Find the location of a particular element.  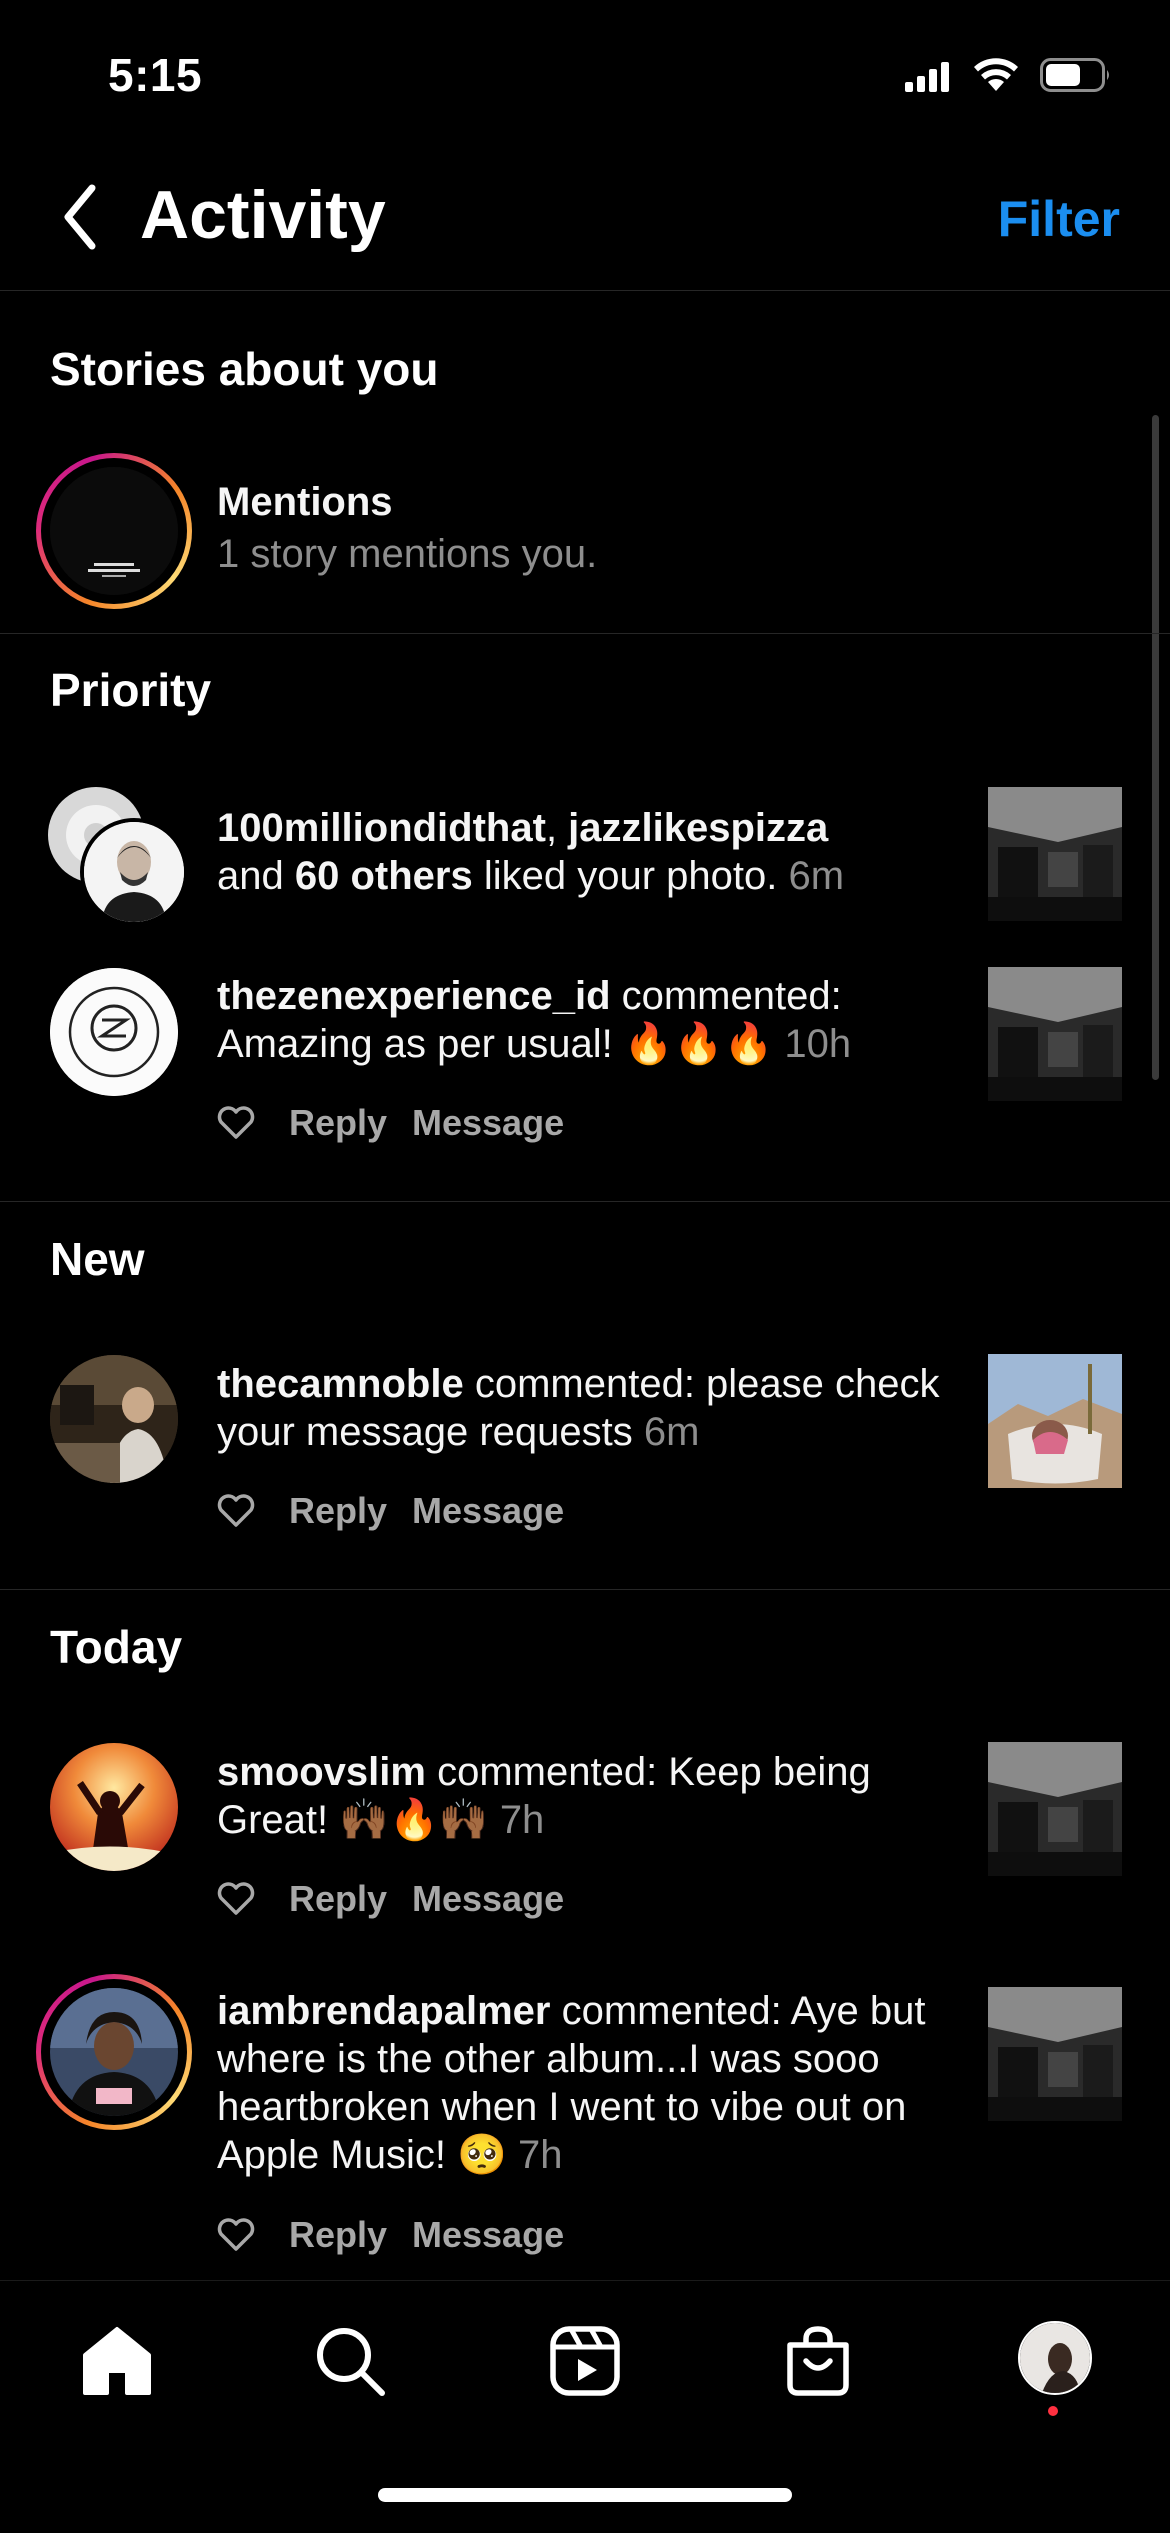

back-chevron-icon is located at coordinates (80, 217).